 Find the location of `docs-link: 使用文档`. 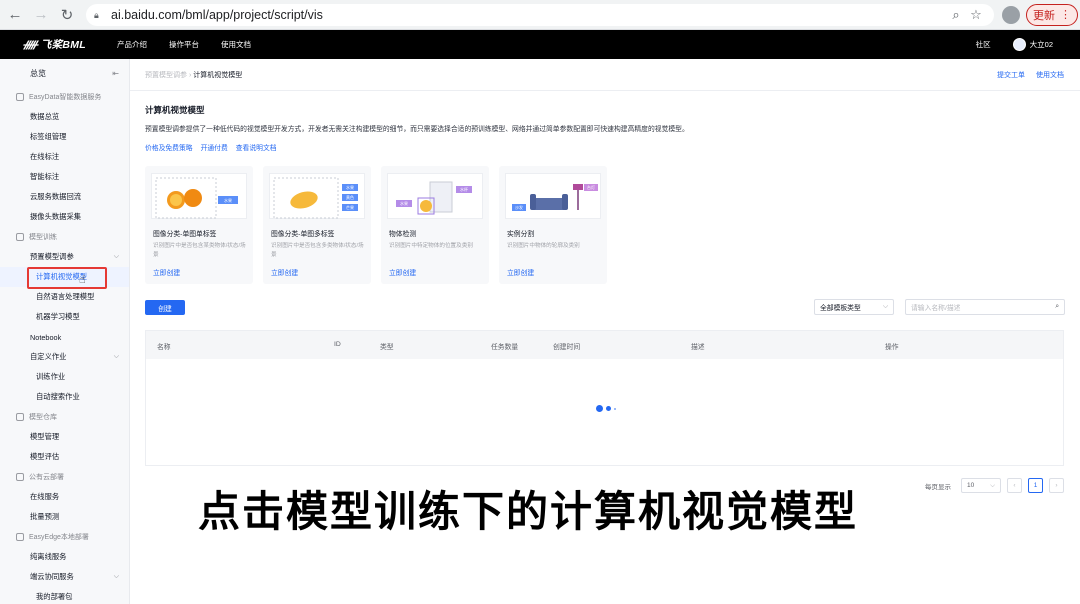

docs-link: 使用文档 is located at coordinates (1050, 75).